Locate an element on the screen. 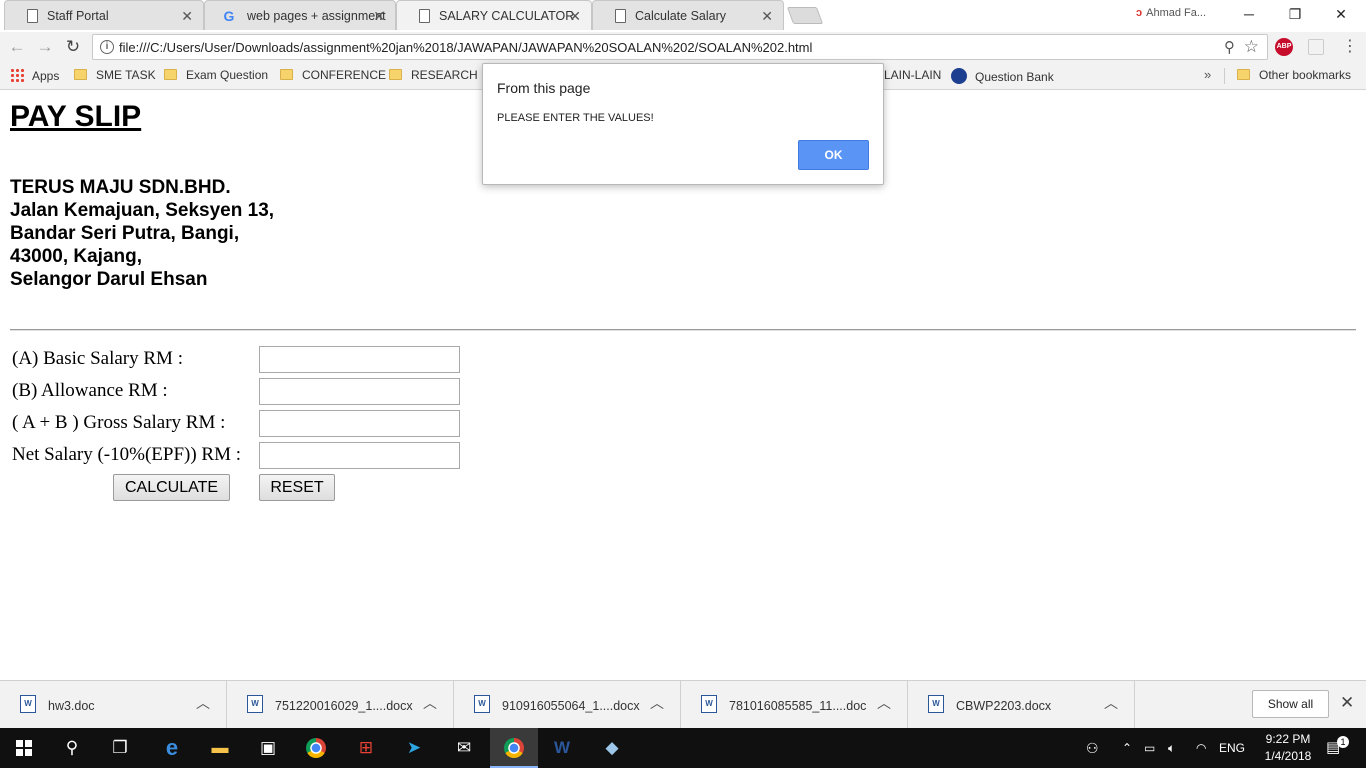 The height and width of the screenshot is (768, 1366). allowance-input is located at coordinates (359, 391).